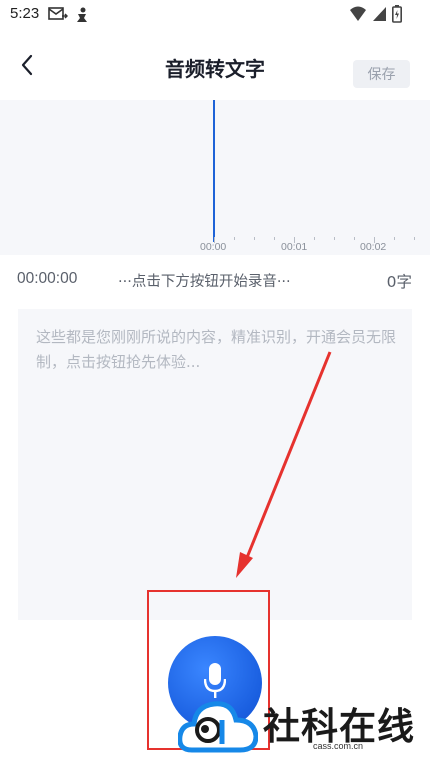 The image size is (430, 764). I want to click on save-button: 保存, so click(381, 74).